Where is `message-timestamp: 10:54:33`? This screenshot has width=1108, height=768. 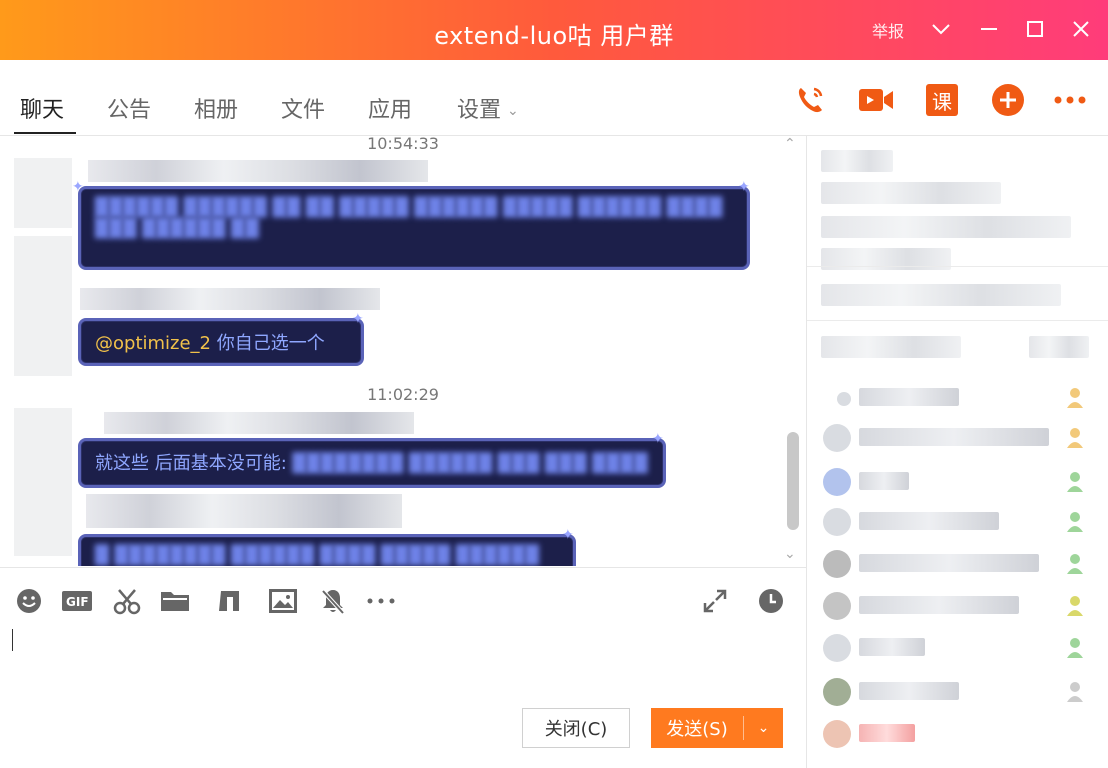 message-timestamp: 10:54:33 is located at coordinates (403, 144).